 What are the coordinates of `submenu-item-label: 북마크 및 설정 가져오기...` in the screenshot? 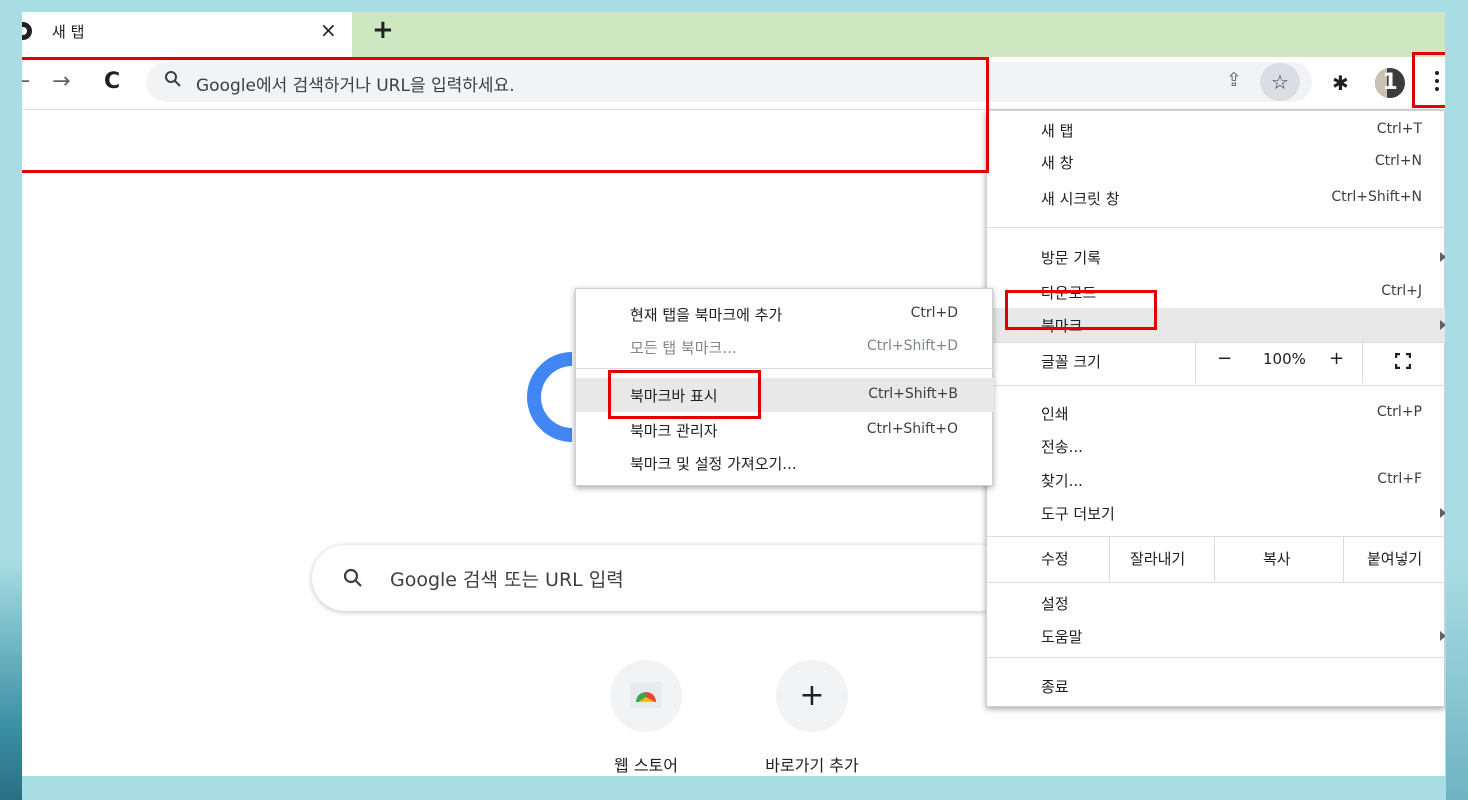 It's located at (713, 464).